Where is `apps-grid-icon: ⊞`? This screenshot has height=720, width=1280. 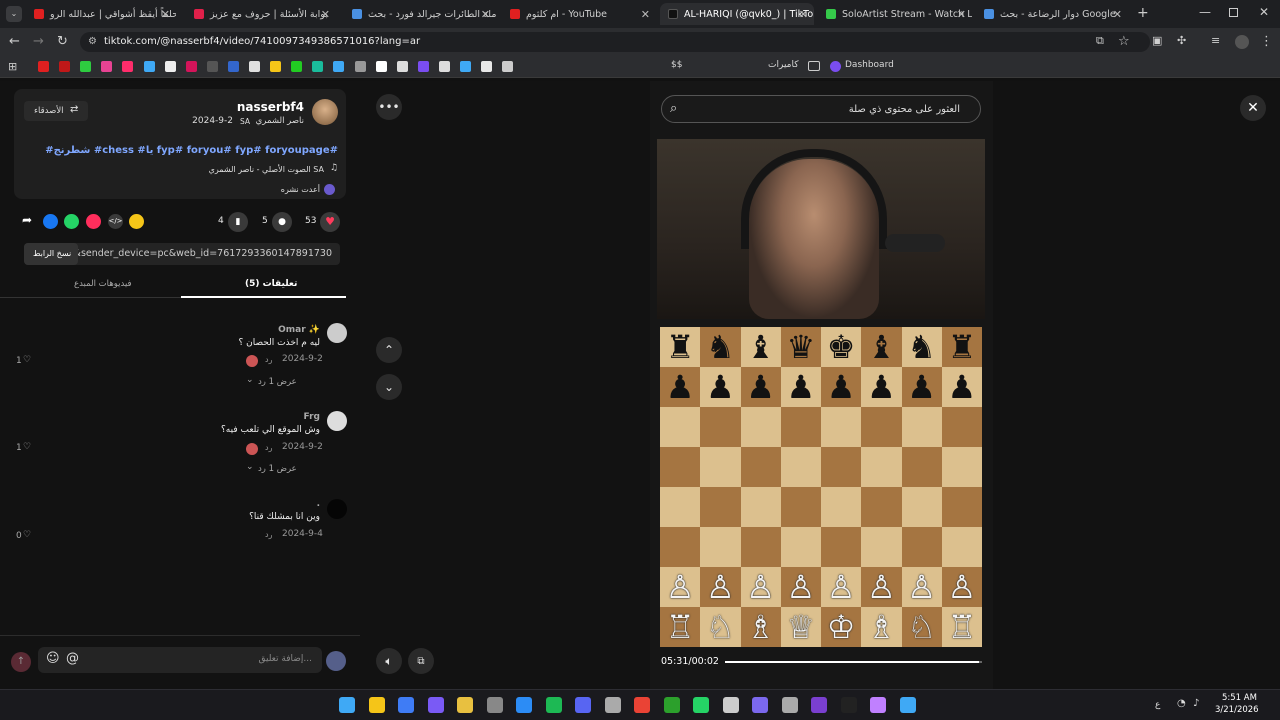 apps-grid-icon: ⊞ is located at coordinates (12, 66).